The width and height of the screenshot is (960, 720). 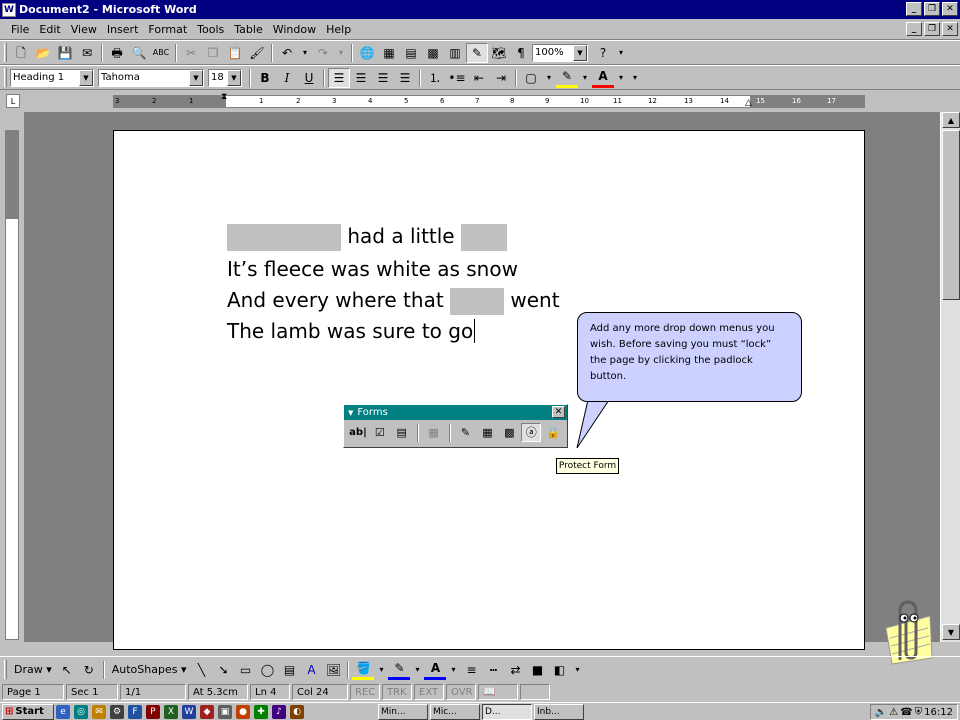 I want to click on forms-toolbar: ▼ Forms ✕ ab| ☑ ▤ ▦ ✎ ▦ ▩ ⓐ 🔒, so click(x=455, y=426).